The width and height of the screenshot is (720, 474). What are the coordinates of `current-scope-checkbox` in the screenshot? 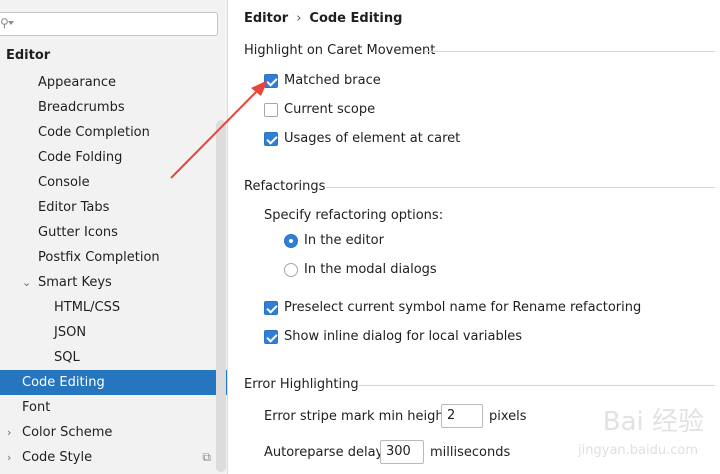 It's located at (271, 110).